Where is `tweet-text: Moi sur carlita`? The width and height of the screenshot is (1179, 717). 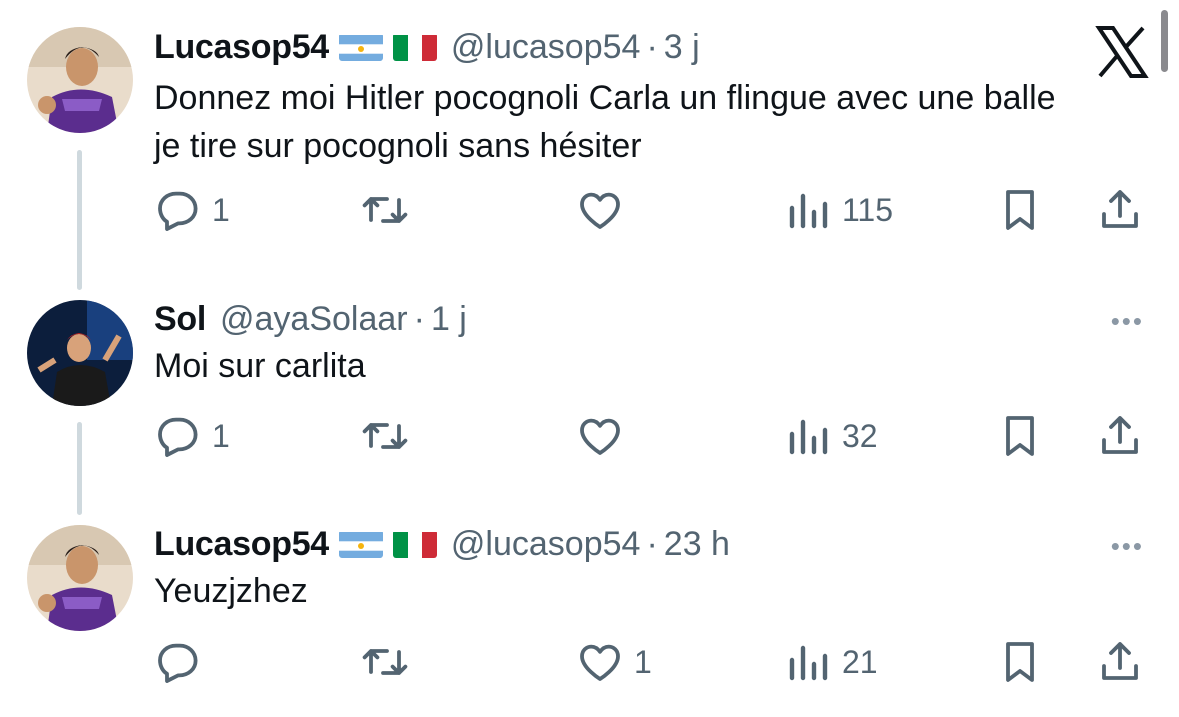
tweet-text: Moi sur carlita is located at coordinates (649, 366).